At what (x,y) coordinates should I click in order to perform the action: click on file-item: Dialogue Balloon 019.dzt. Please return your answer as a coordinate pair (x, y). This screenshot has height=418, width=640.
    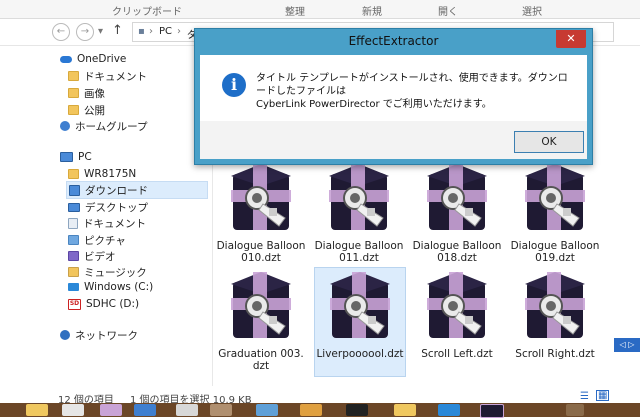
    Looking at the image, I should click on (555, 214).